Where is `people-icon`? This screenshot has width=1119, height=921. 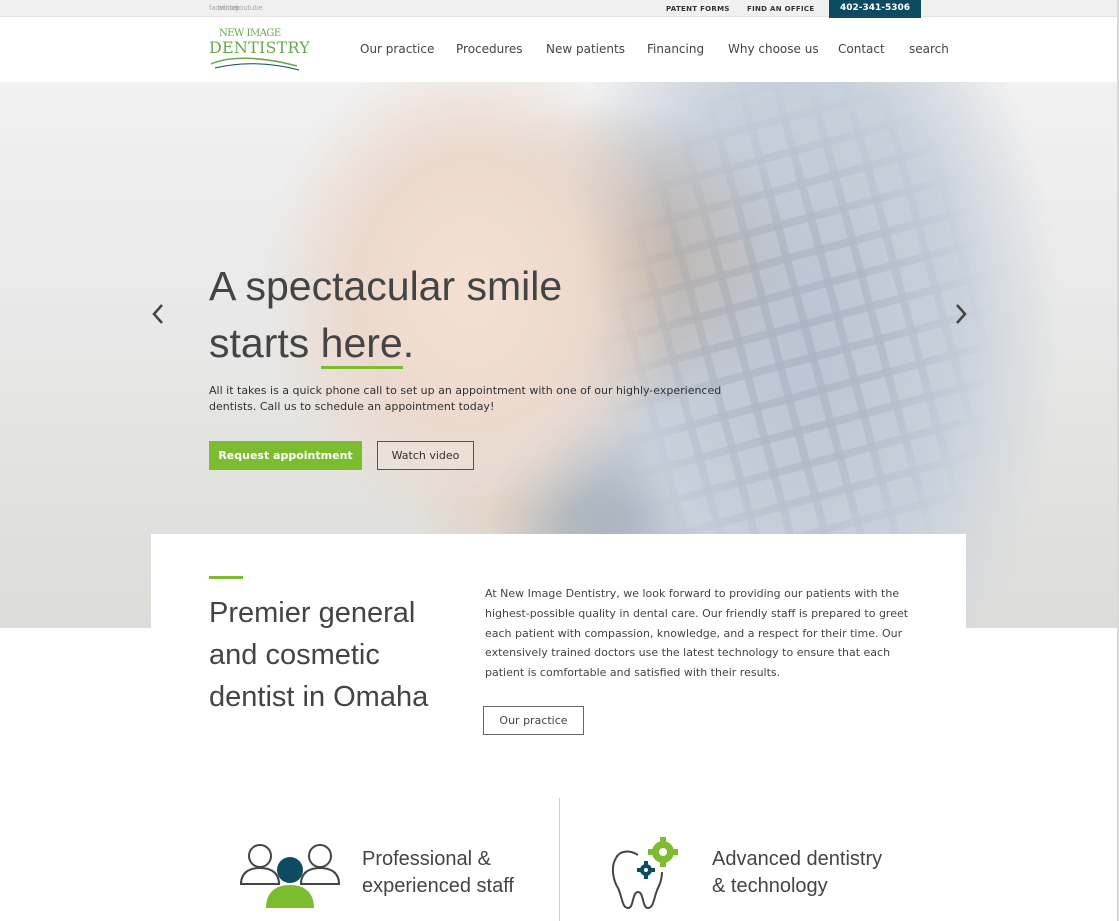 people-icon is located at coordinates (290, 876).